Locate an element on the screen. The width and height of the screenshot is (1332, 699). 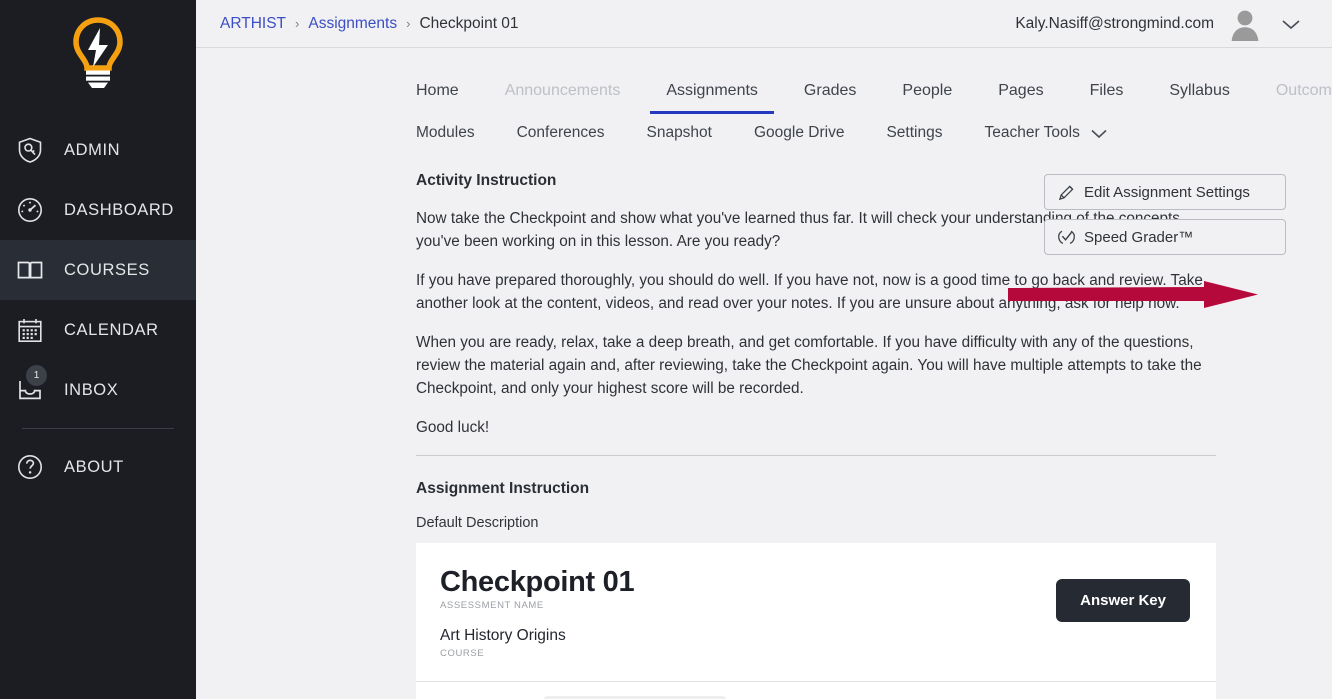
sidebar-item-inbox: 1 INBOX is located at coordinates (98, 390).